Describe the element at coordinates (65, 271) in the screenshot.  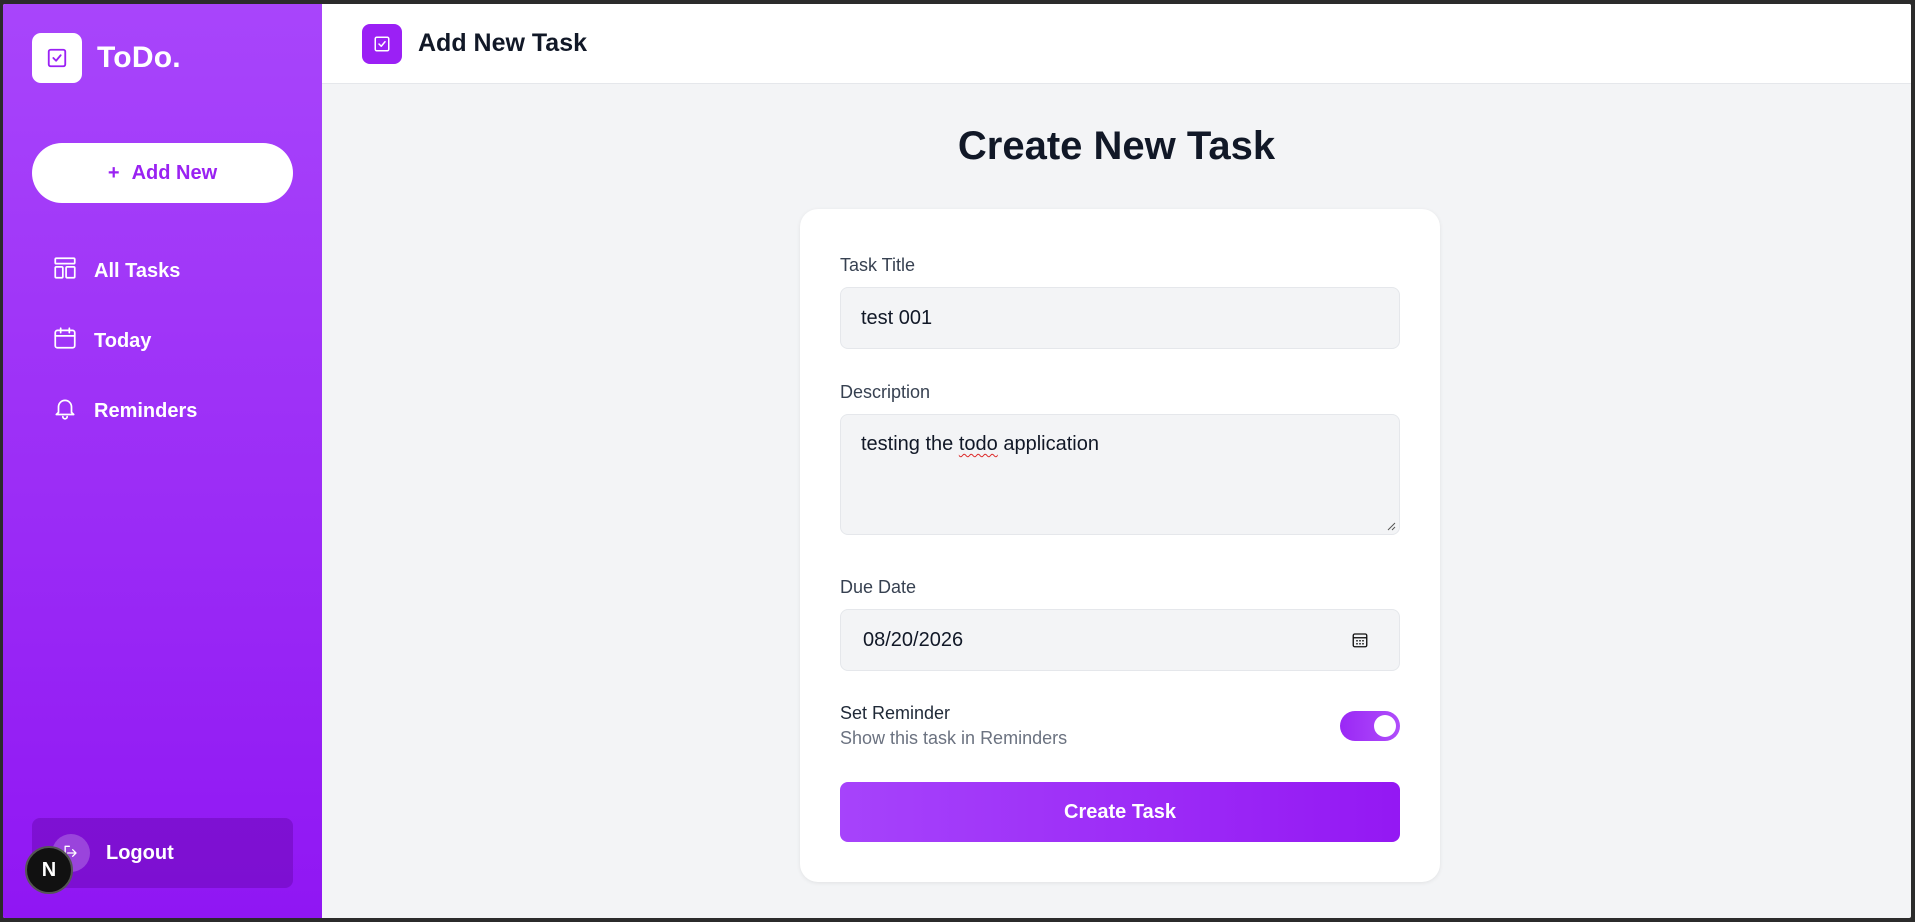
I see `layout-icon` at that location.